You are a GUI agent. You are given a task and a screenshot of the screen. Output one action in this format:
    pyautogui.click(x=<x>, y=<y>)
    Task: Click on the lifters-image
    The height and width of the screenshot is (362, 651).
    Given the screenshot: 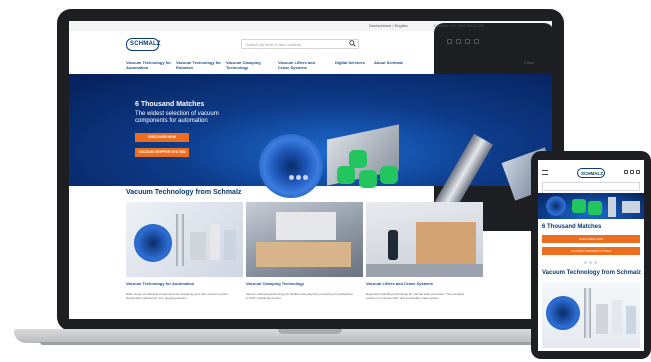 What is the action you would take?
    pyautogui.click(x=424, y=239)
    